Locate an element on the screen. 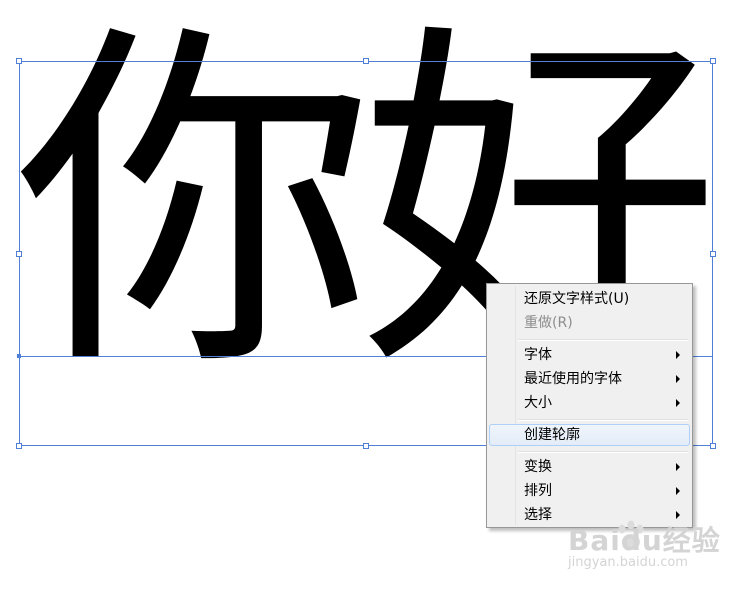  menu-item-label: 字体 is located at coordinates (538, 355).